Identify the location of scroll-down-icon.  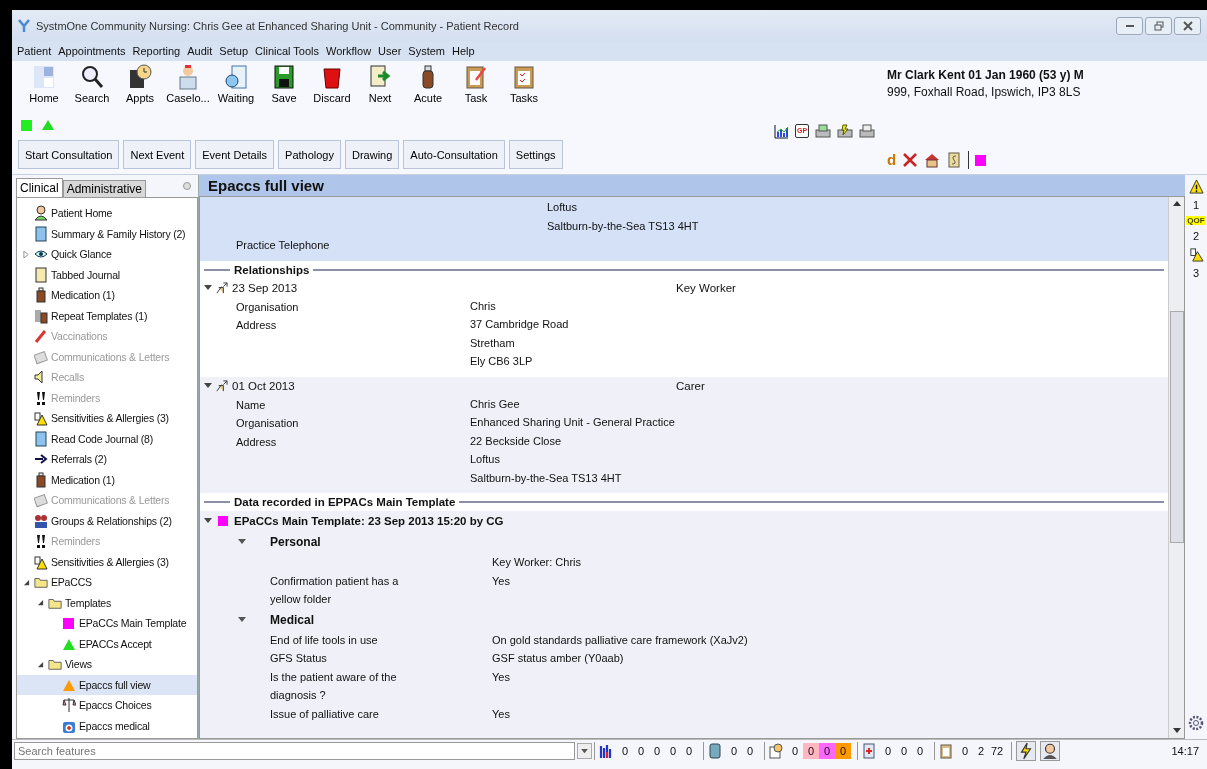
(1176, 731).